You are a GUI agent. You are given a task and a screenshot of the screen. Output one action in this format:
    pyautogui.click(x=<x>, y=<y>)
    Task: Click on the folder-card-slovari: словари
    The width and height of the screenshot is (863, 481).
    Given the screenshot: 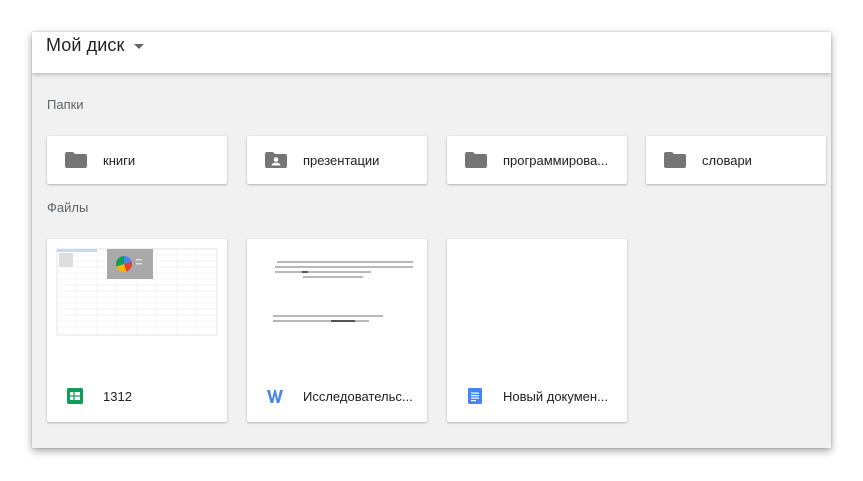 What is the action you would take?
    pyautogui.click(x=736, y=160)
    